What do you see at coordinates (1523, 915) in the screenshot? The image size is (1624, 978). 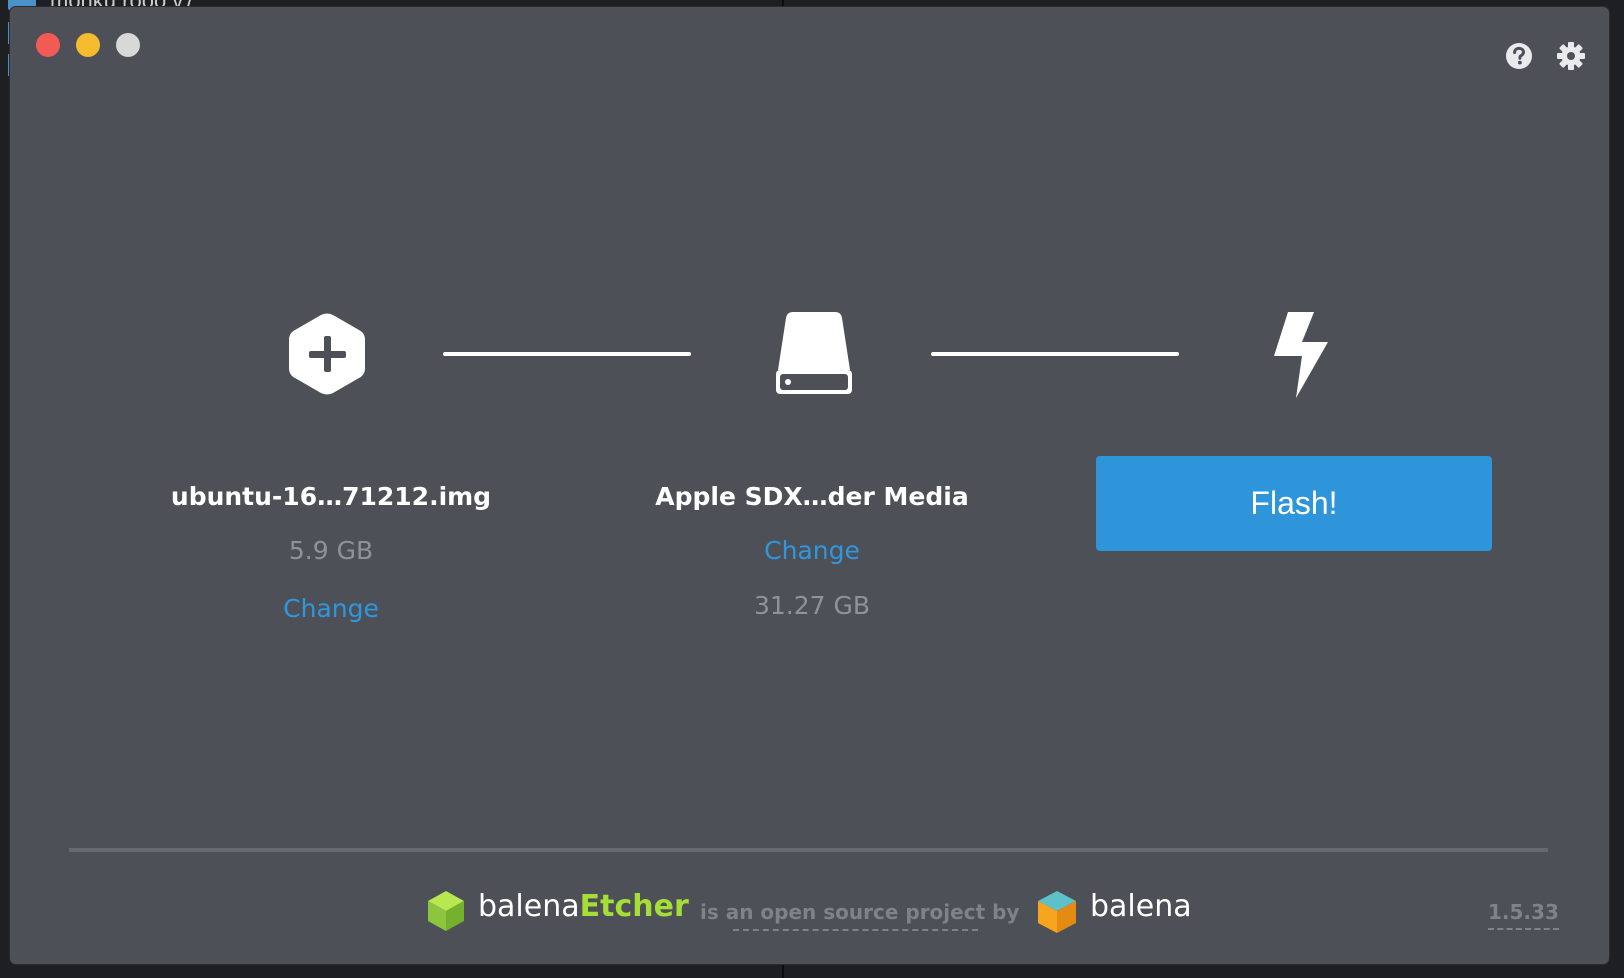 I see `app-version: 1.5.33` at bounding box center [1523, 915].